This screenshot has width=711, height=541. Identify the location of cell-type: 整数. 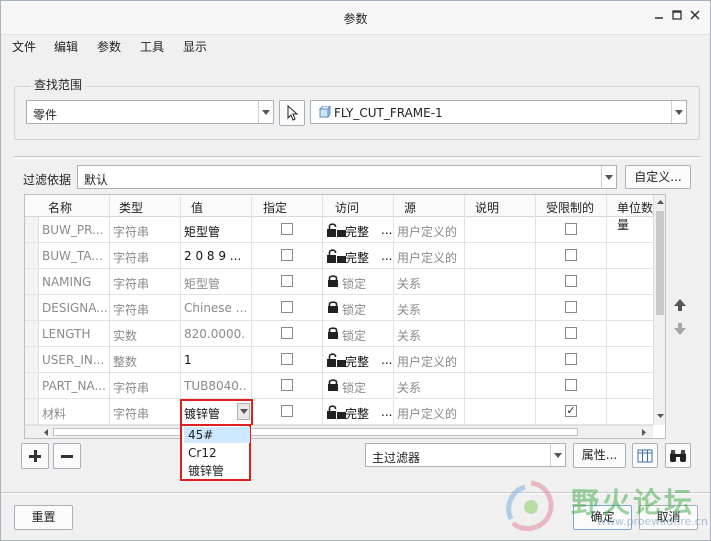
(145, 361).